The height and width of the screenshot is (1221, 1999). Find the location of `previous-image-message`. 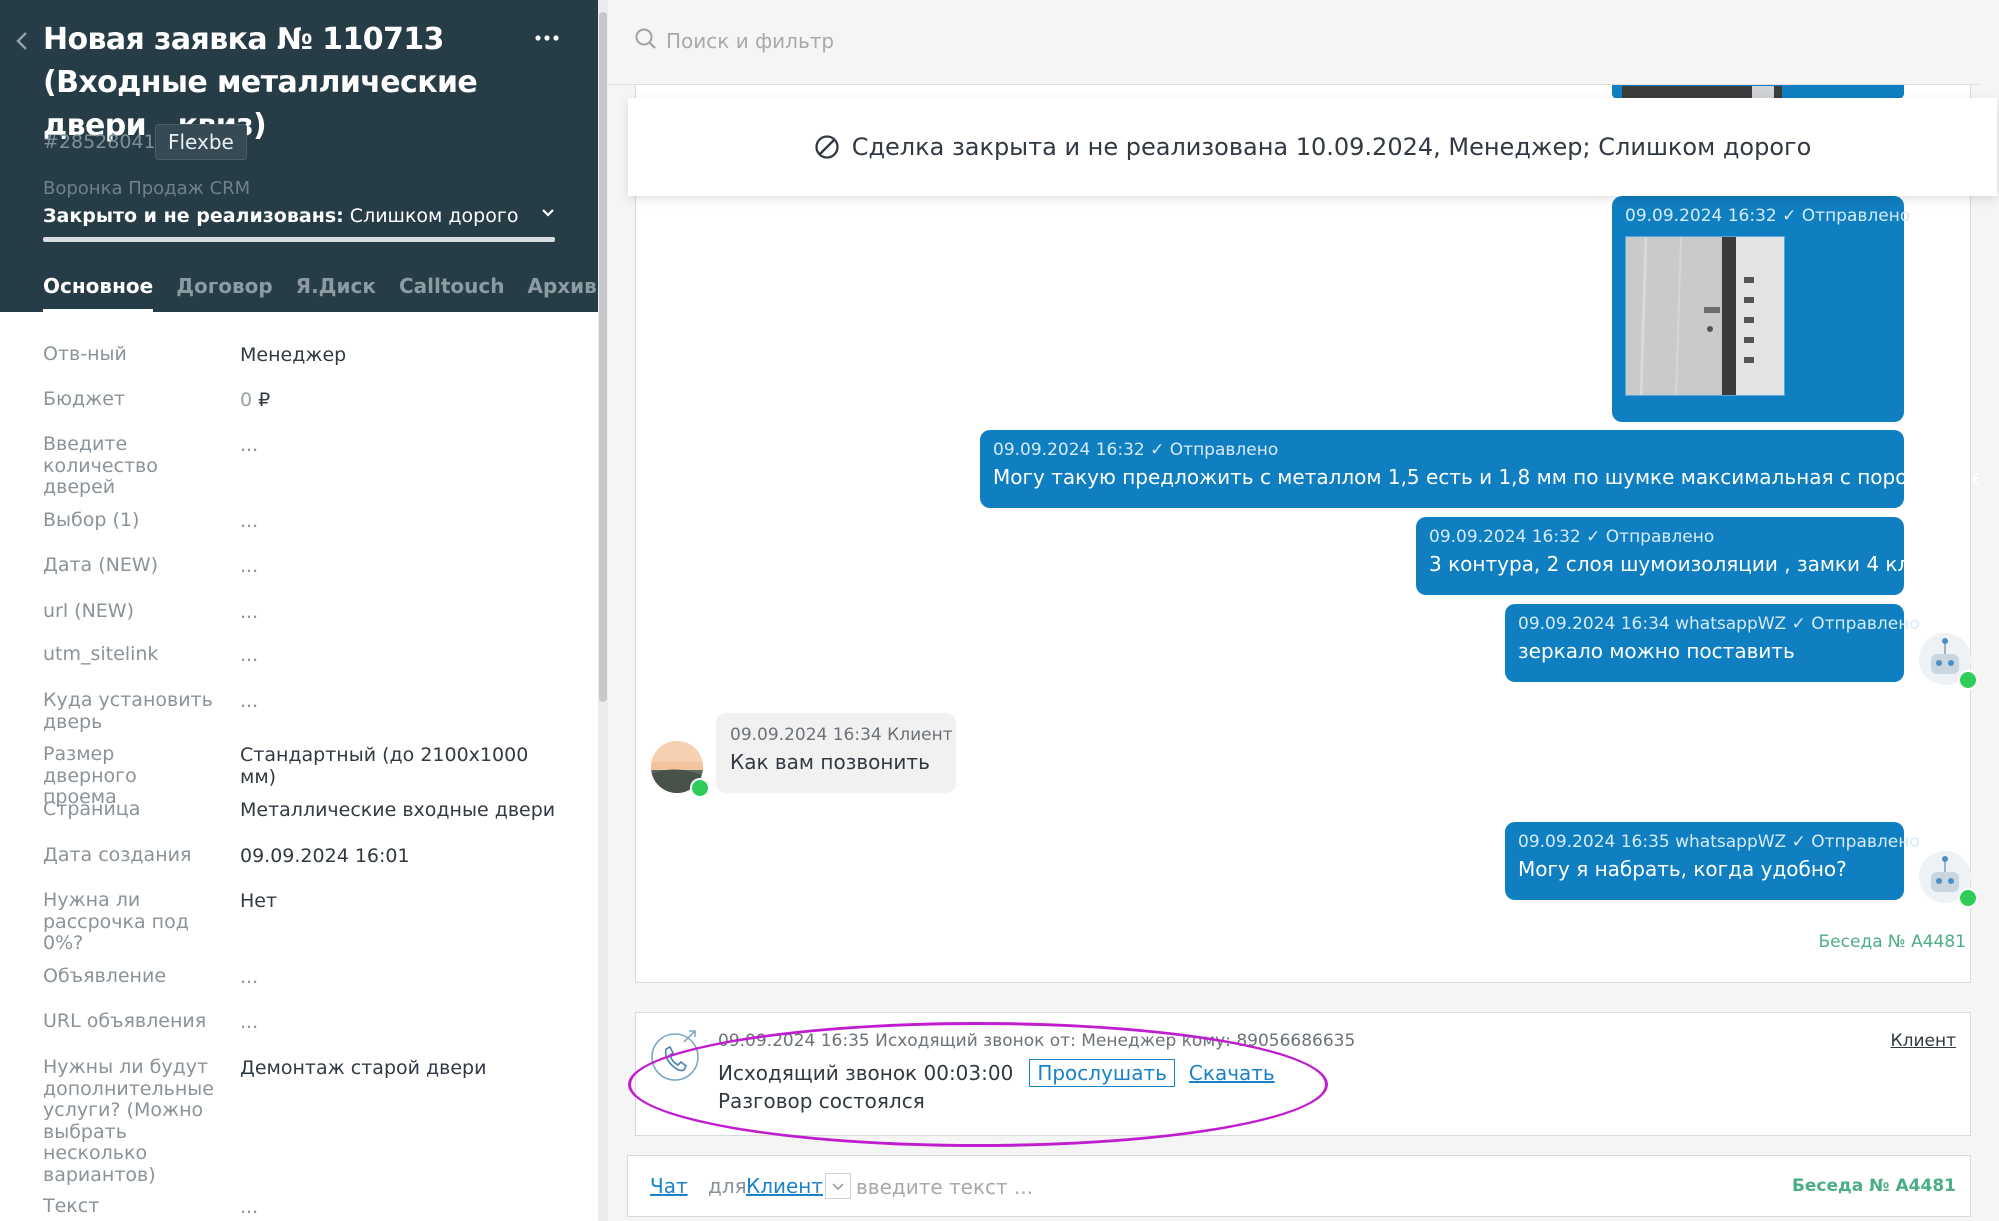

previous-image-message is located at coordinates (1758, 92).